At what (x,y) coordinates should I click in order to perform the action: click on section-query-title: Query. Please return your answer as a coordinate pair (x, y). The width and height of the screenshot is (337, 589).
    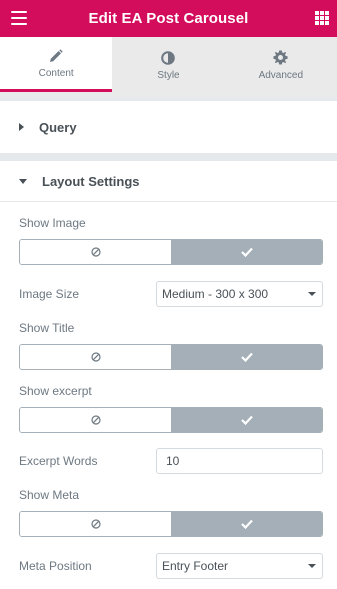
    Looking at the image, I should click on (58, 127).